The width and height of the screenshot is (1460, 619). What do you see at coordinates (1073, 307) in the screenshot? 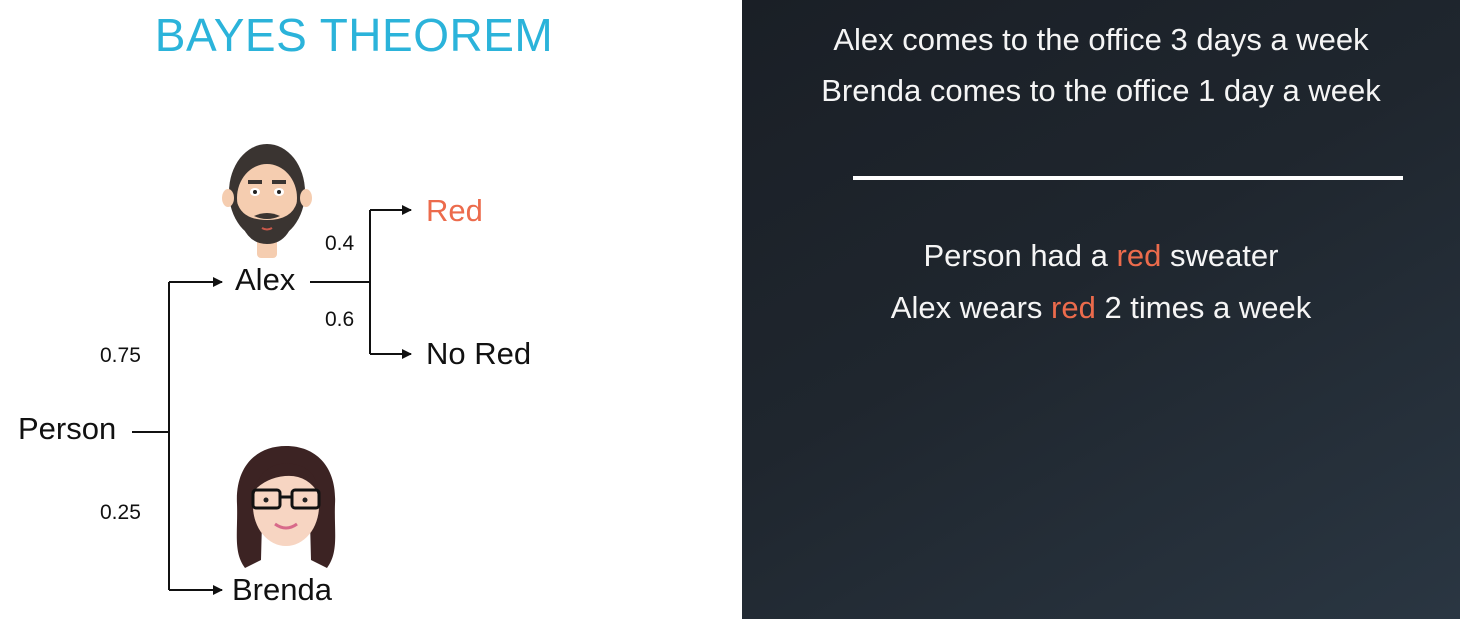
I see `obs2-red-word: red` at bounding box center [1073, 307].